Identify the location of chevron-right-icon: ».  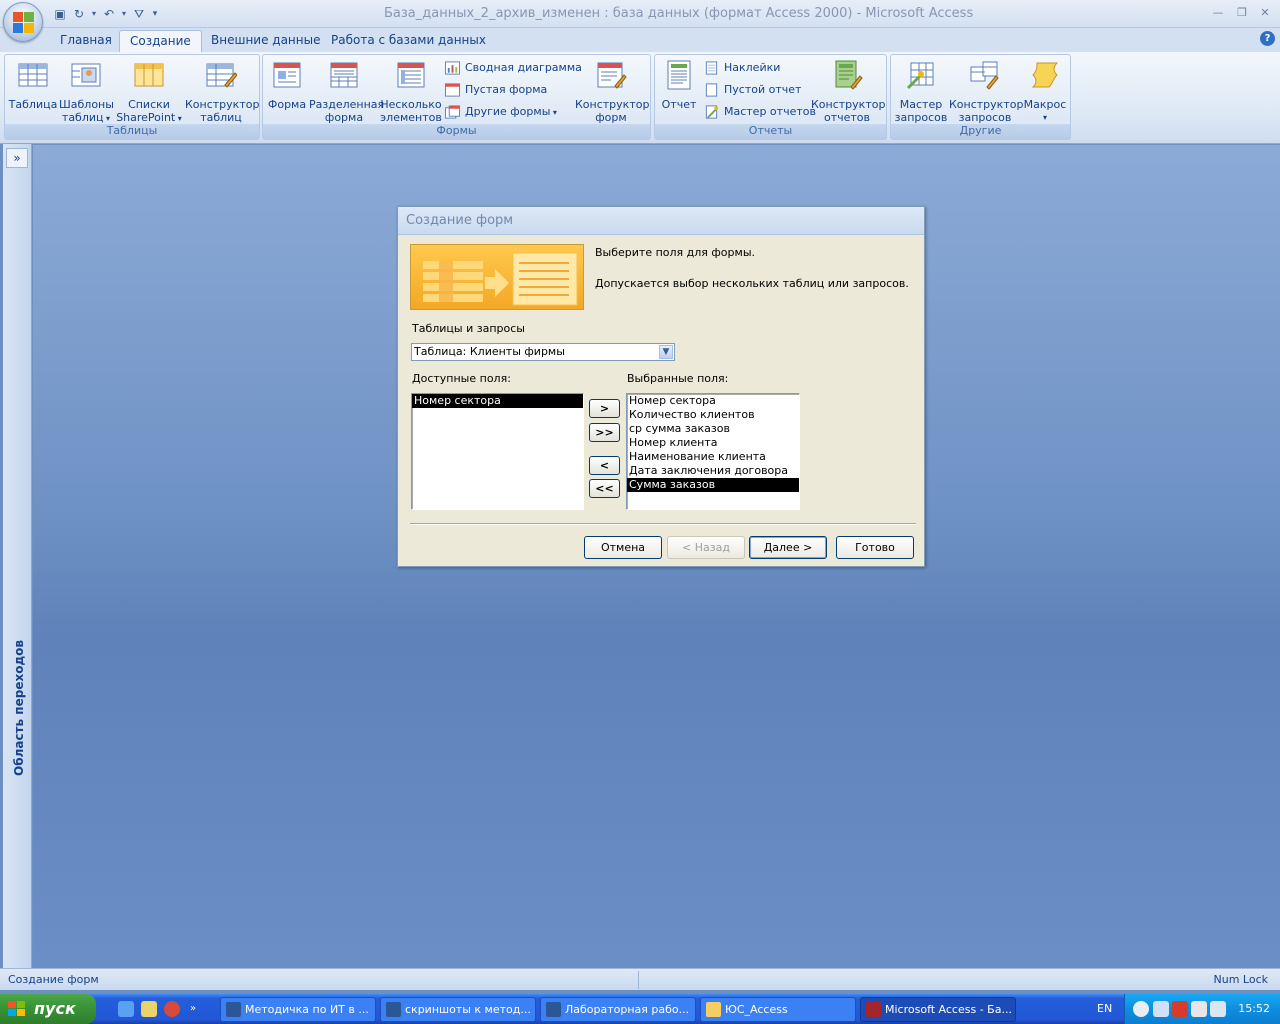
(195, 1009).